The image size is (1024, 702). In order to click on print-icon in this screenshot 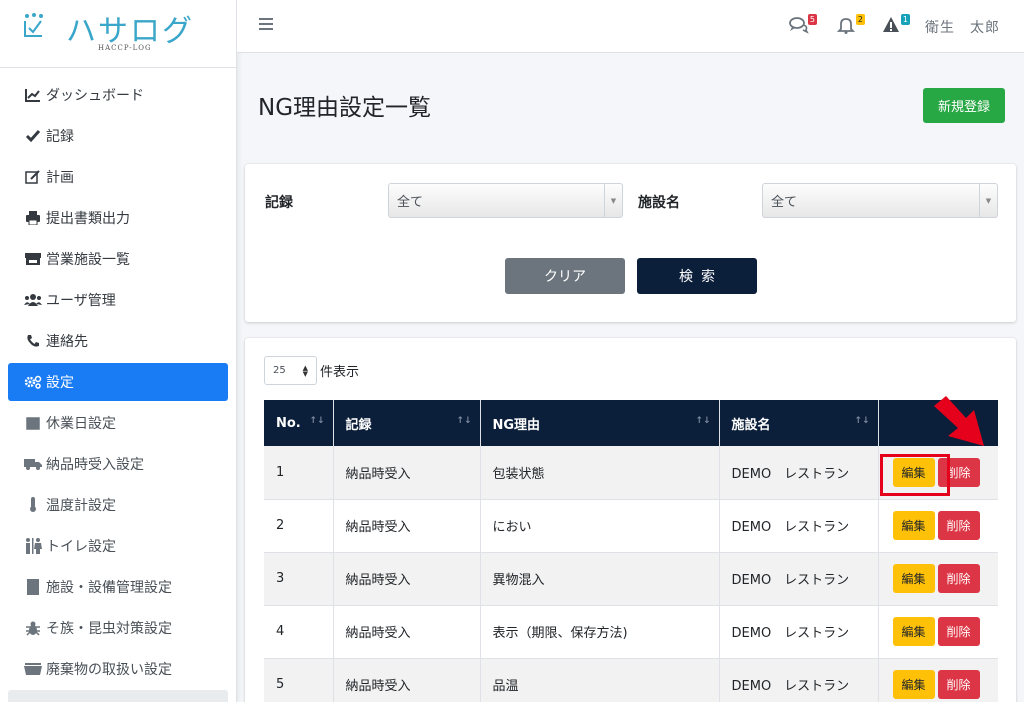, I will do `click(33, 218)`.